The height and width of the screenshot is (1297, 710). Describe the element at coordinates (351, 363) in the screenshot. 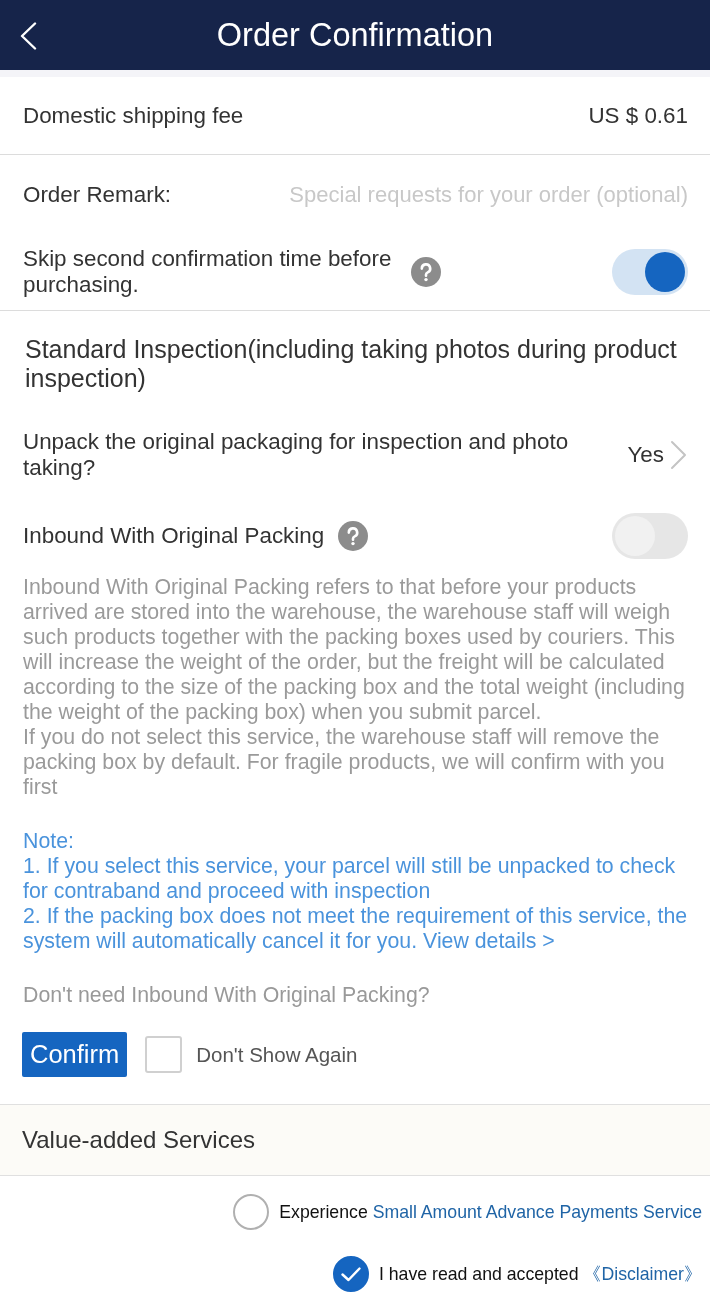

I see `inspection-title: Standard Inspection(including taking photos during product inspection)` at that location.